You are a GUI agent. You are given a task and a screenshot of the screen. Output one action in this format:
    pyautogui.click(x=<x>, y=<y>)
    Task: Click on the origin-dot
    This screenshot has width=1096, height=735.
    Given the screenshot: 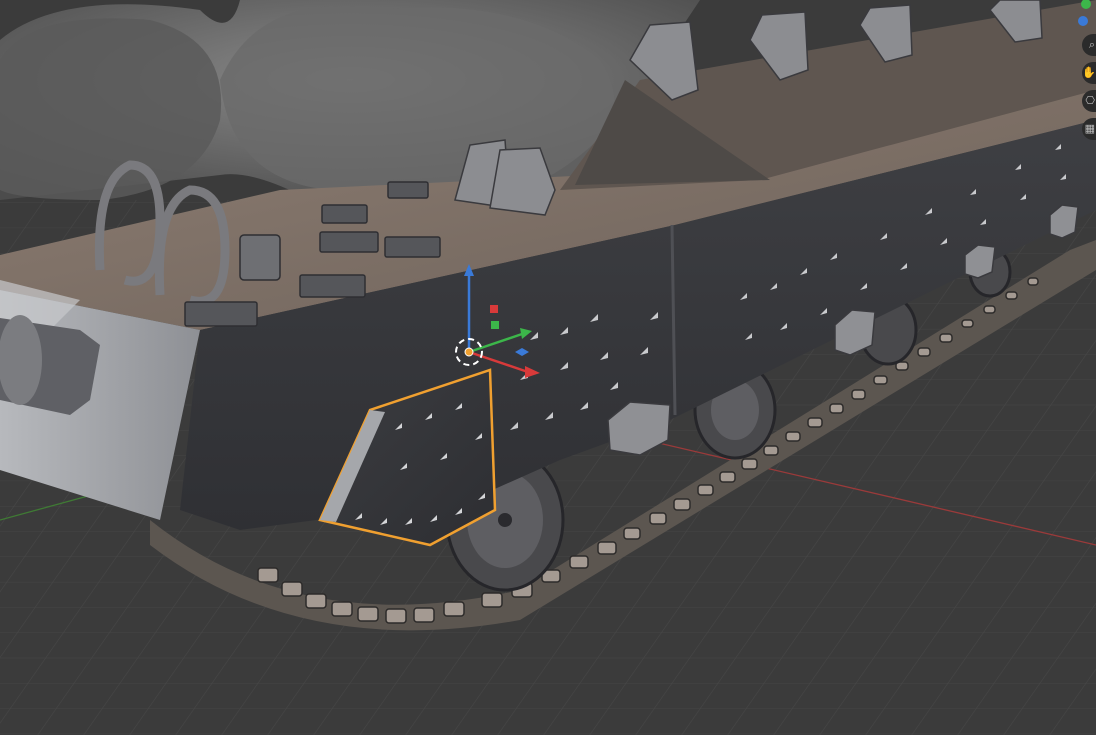 What is the action you would take?
    pyautogui.click(x=469, y=352)
    